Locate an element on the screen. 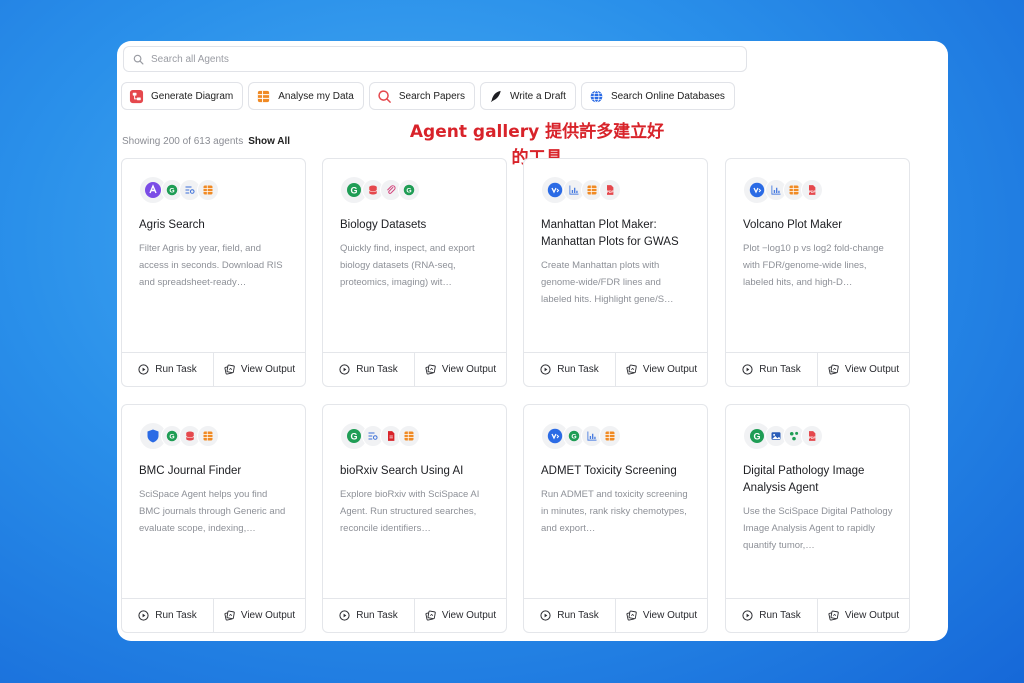 The image size is (1024, 683). write-draft-button: Write a Draft is located at coordinates (528, 96).